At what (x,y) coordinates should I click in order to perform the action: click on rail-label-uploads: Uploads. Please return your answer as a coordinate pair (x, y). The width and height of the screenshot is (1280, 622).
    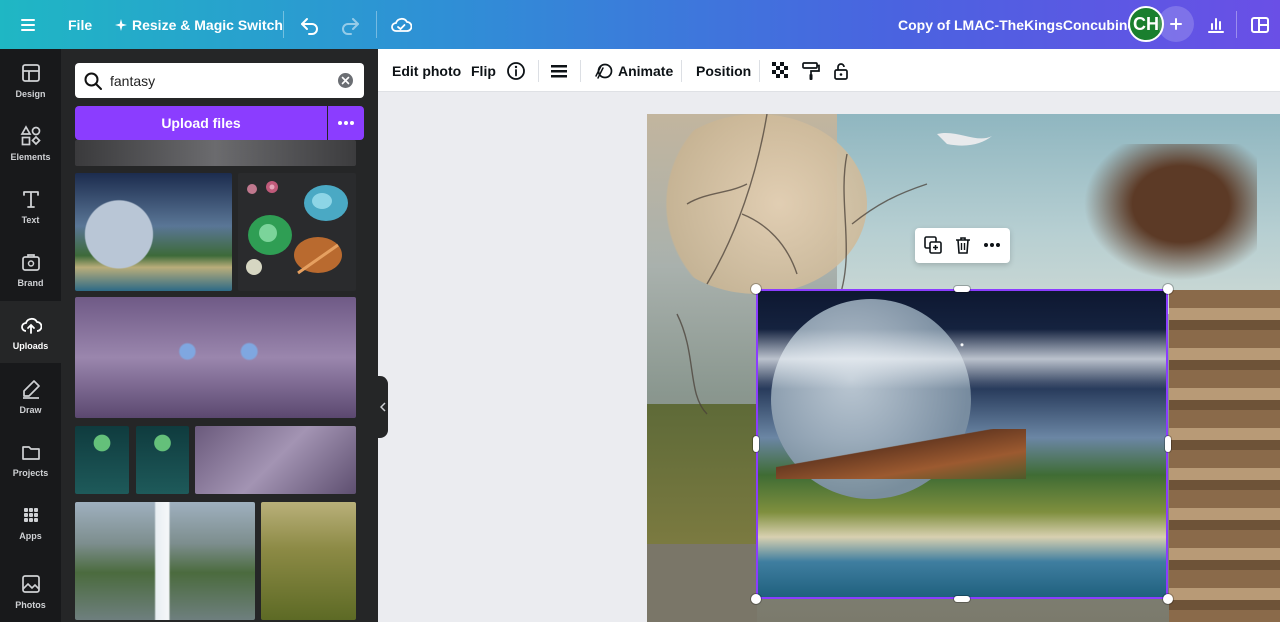
    Looking at the image, I should click on (30, 345).